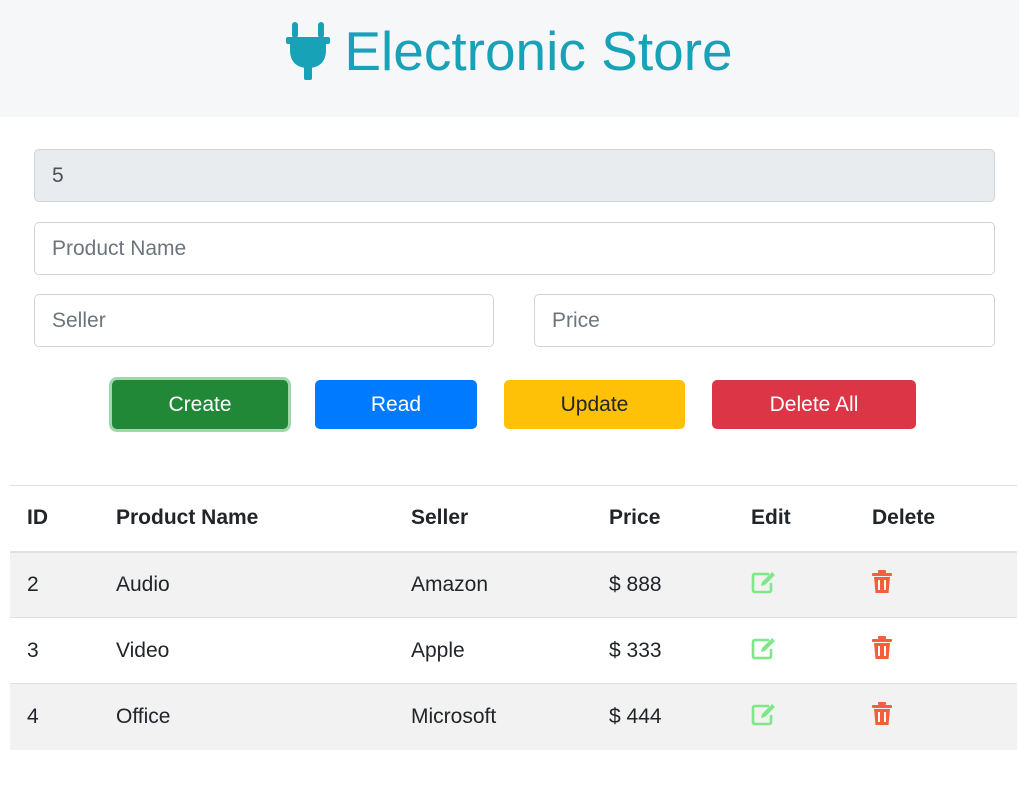 Image resolution: width=1019 pixels, height=808 pixels. What do you see at coordinates (246, 716) in the screenshot?
I see `cell-product-name: Office` at bounding box center [246, 716].